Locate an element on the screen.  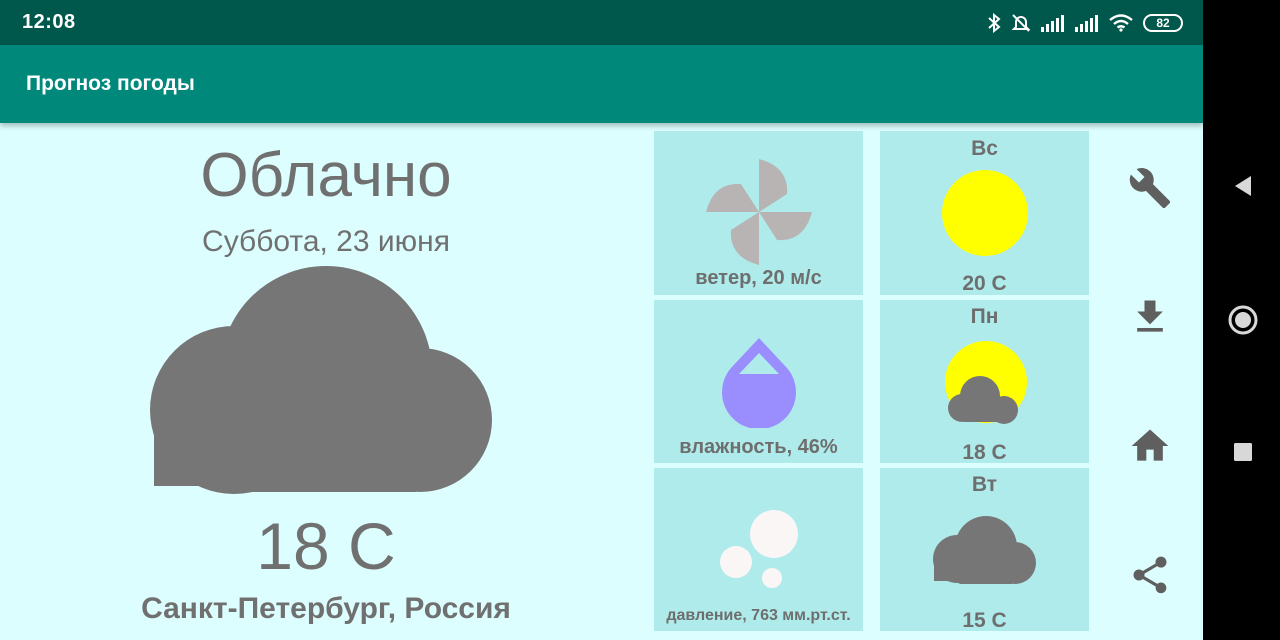
current-date: Суббота, 23 июня is located at coordinates (326, 241).